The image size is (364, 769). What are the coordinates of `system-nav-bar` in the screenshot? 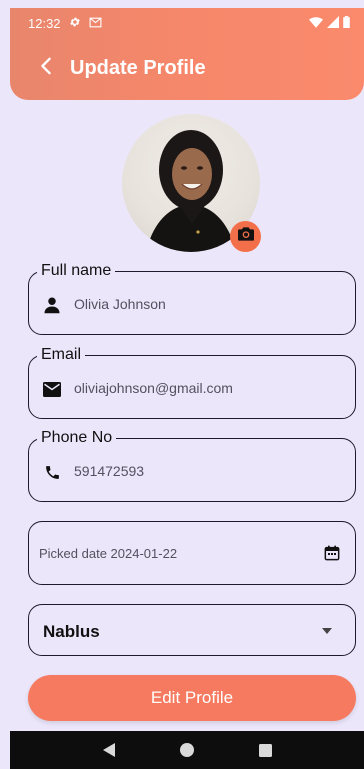 It's located at (187, 750).